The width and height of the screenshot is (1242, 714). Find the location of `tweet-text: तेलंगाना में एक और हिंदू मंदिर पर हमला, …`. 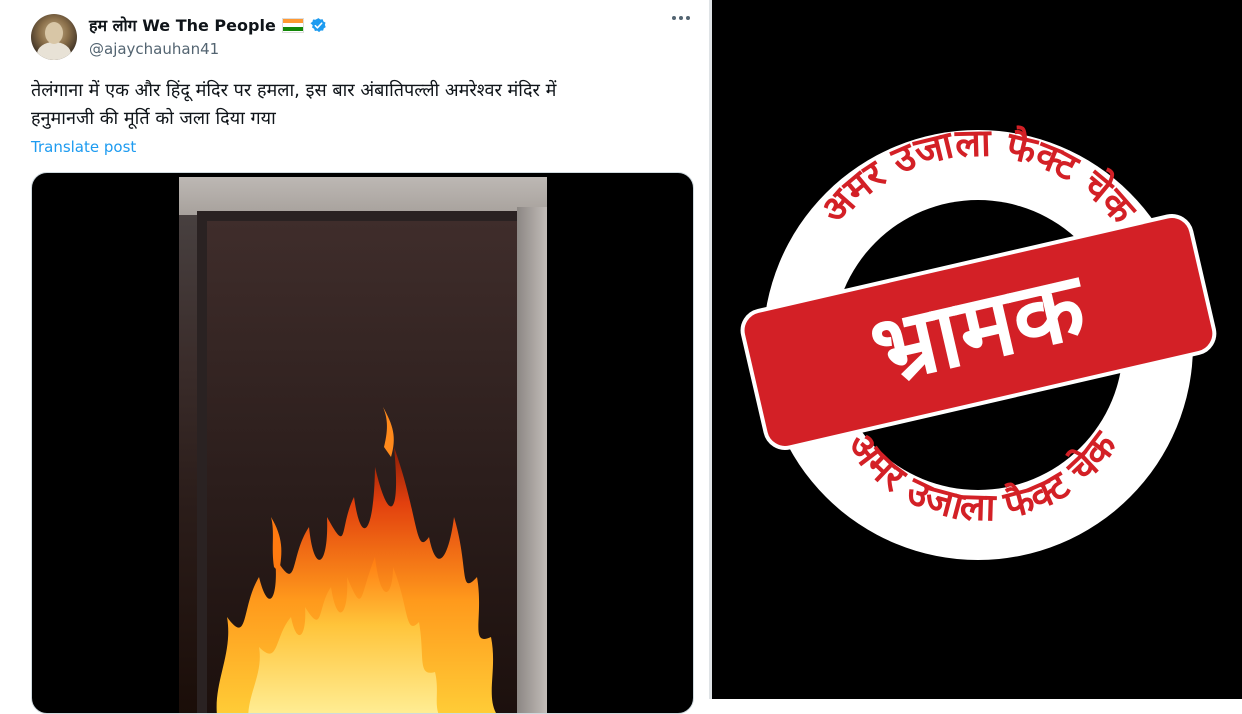

tweet-text: तेलंगाना में एक और हिंदू मंदिर पर हमला, … is located at coordinates (351, 105).